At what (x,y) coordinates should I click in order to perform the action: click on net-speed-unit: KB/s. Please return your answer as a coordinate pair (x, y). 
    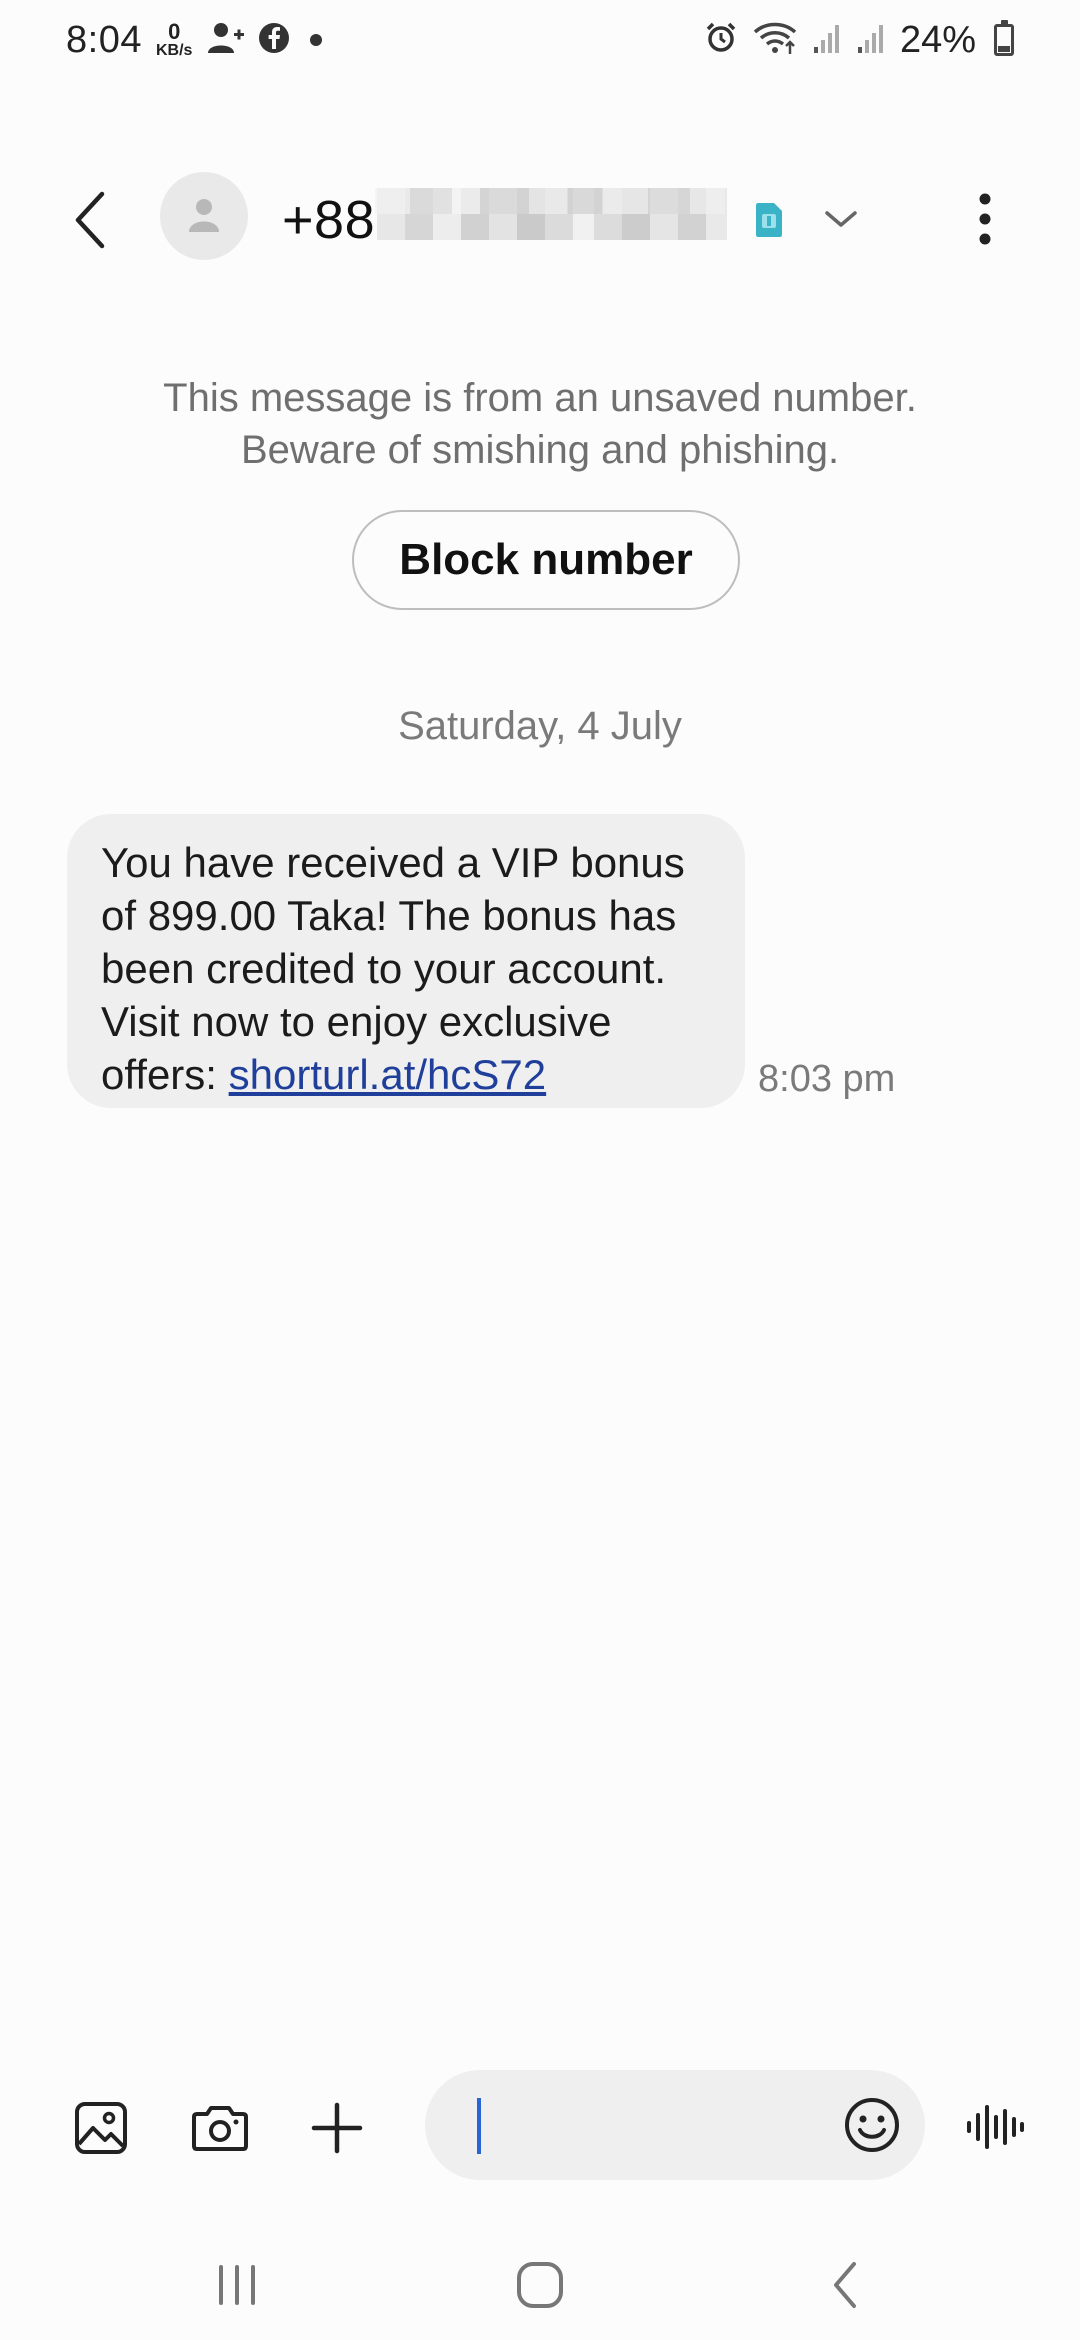
    Looking at the image, I should click on (174, 50).